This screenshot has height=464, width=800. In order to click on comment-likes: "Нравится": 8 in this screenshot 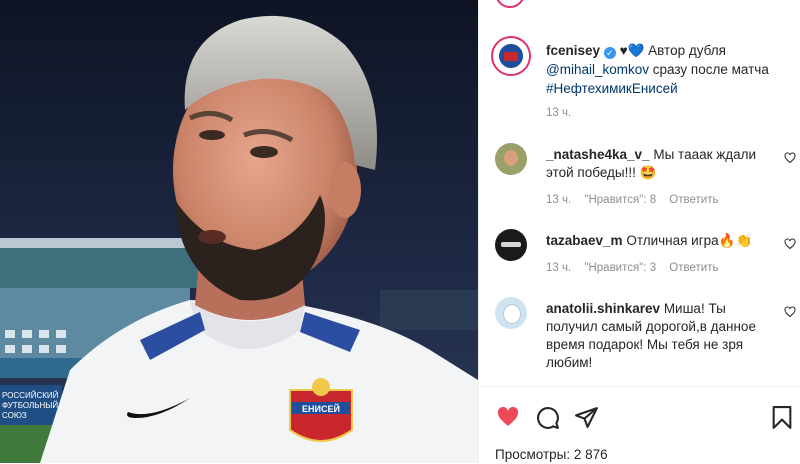, I will do `click(620, 200)`.